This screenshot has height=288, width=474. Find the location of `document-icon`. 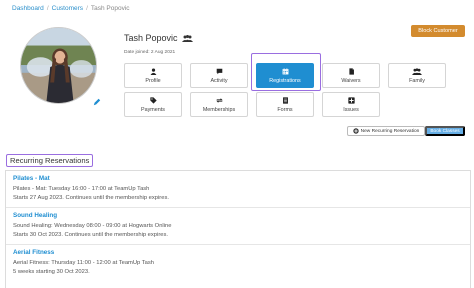

document-icon is located at coordinates (351, 71).